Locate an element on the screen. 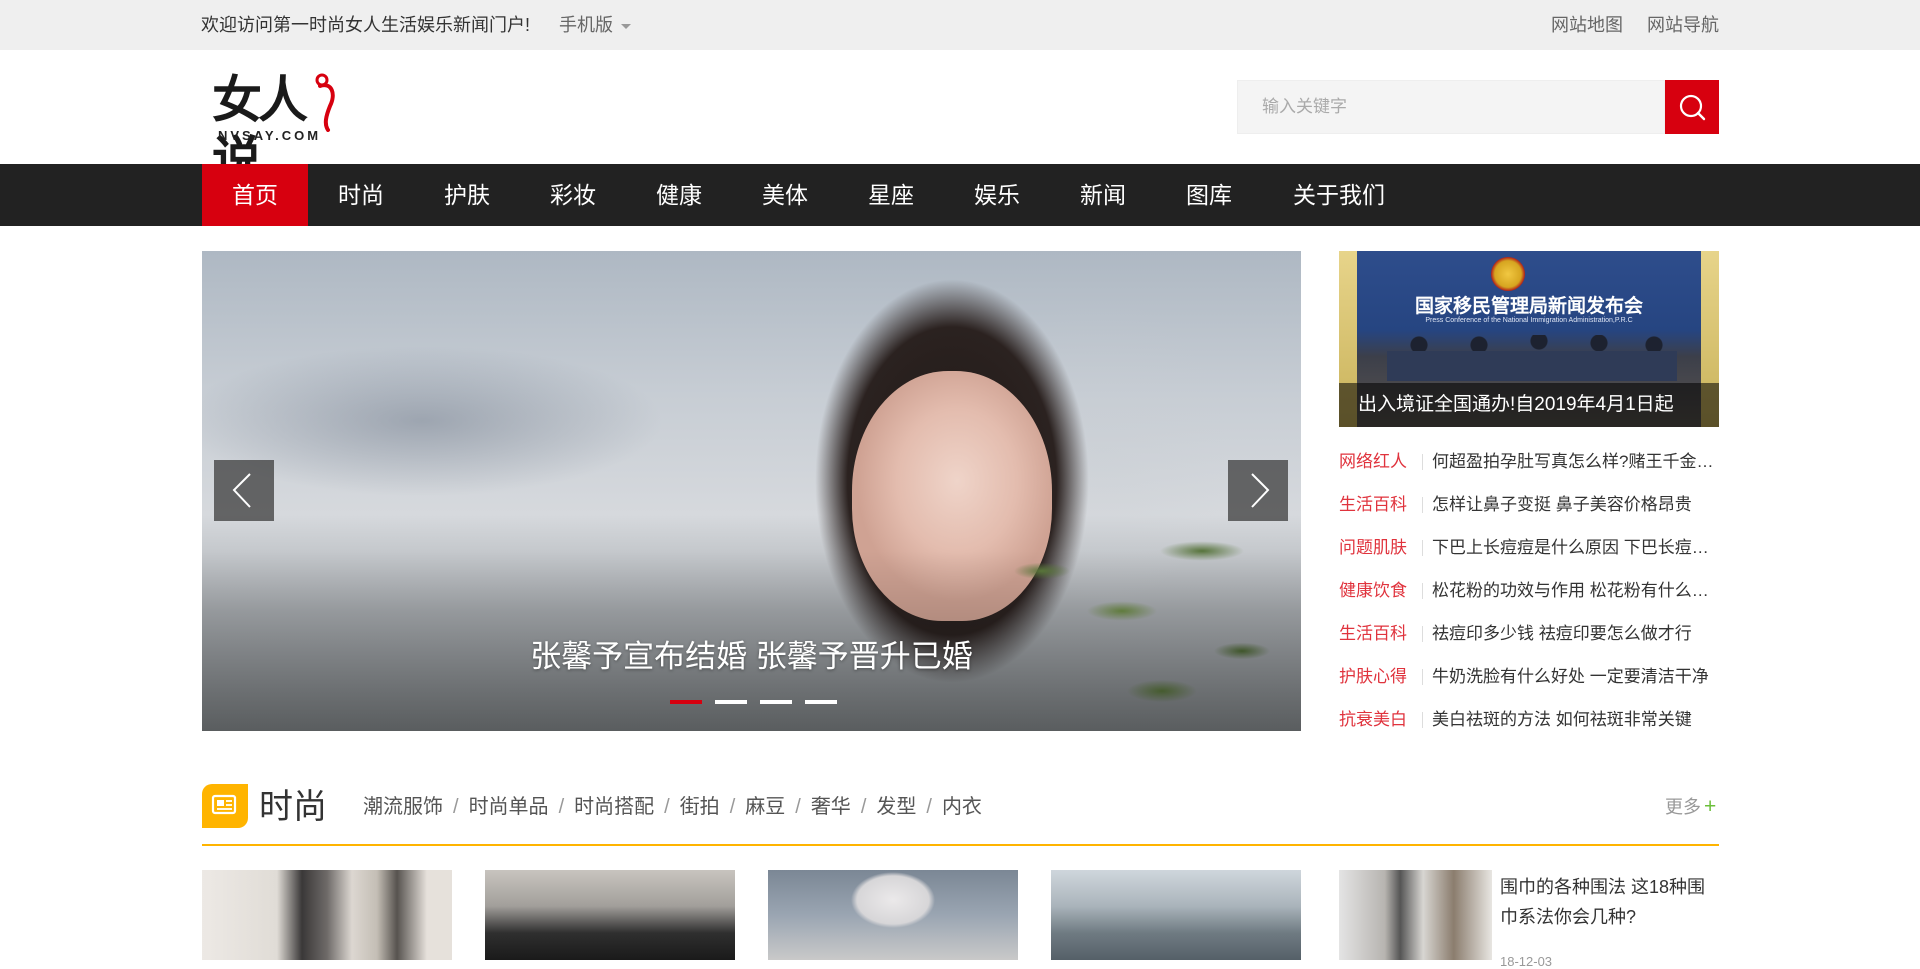 The height and width of the screenshot is (969, 1920). section-tab: 发型 is located at coordinates (896, 807).